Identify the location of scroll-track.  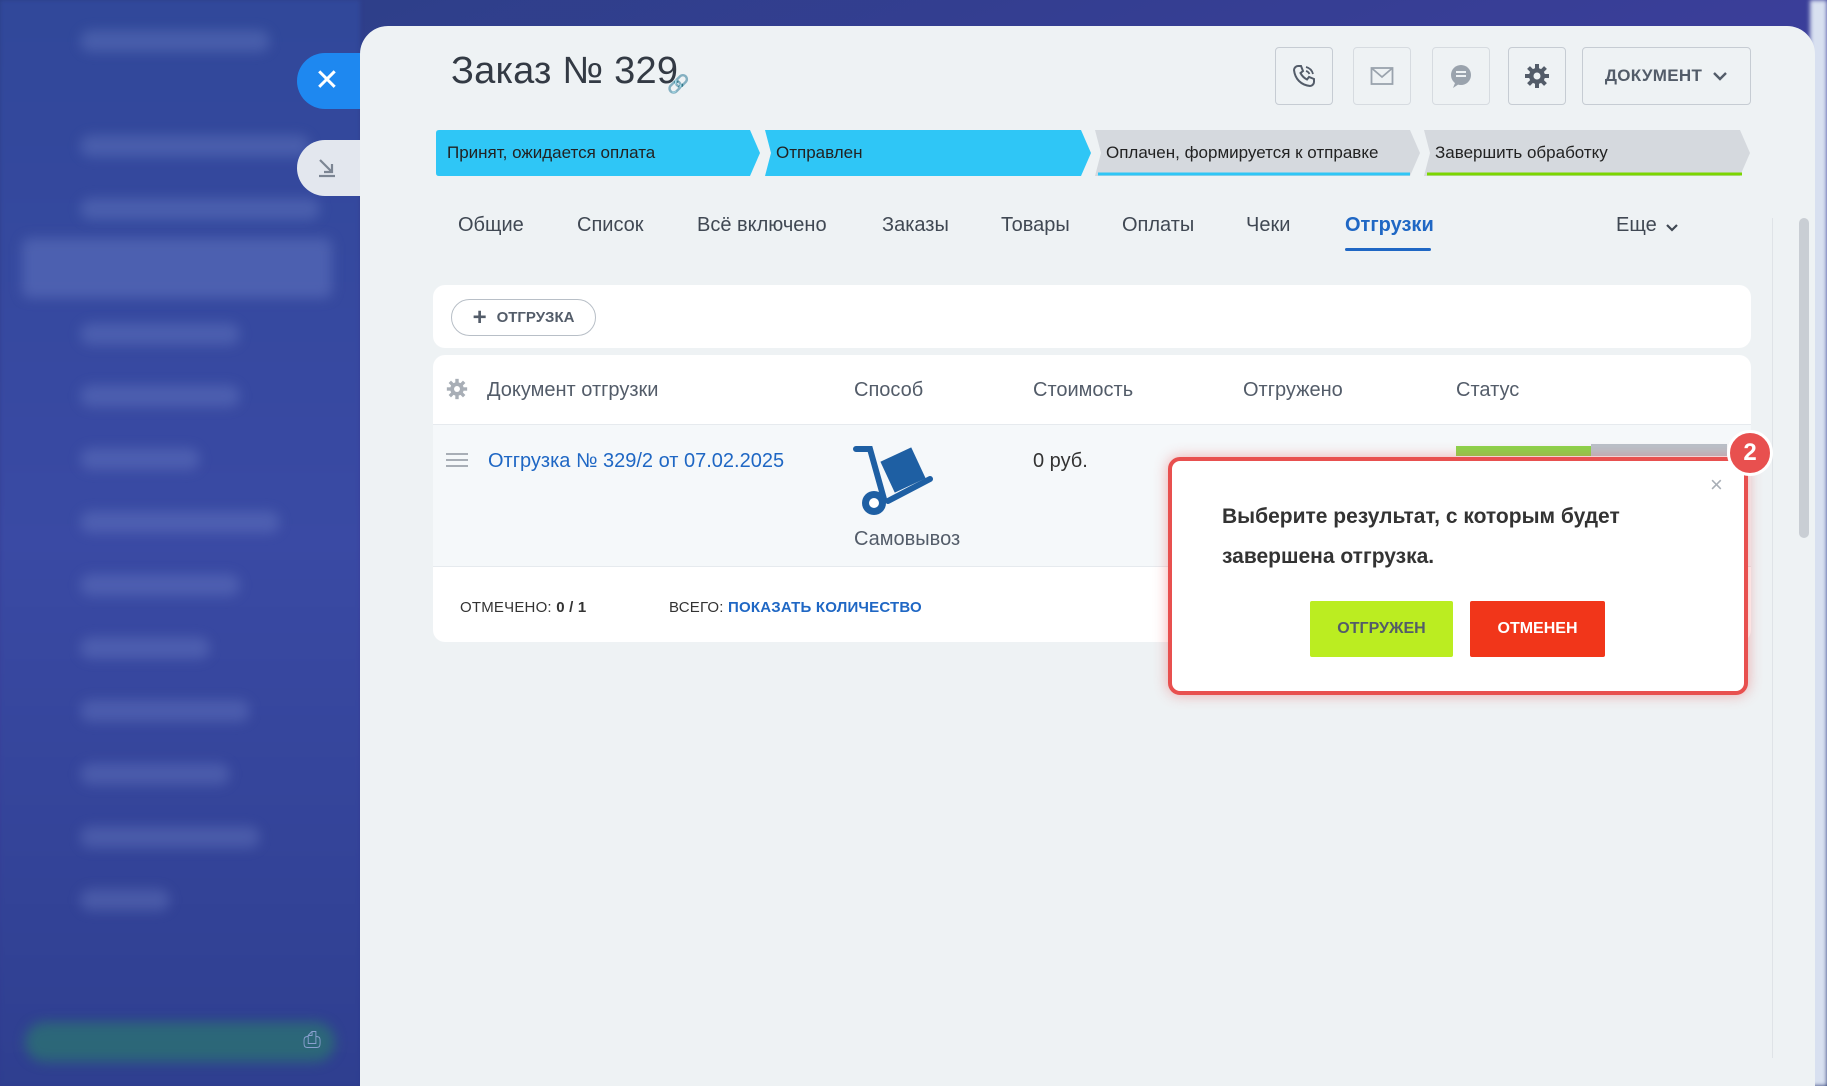
(1772, 638).